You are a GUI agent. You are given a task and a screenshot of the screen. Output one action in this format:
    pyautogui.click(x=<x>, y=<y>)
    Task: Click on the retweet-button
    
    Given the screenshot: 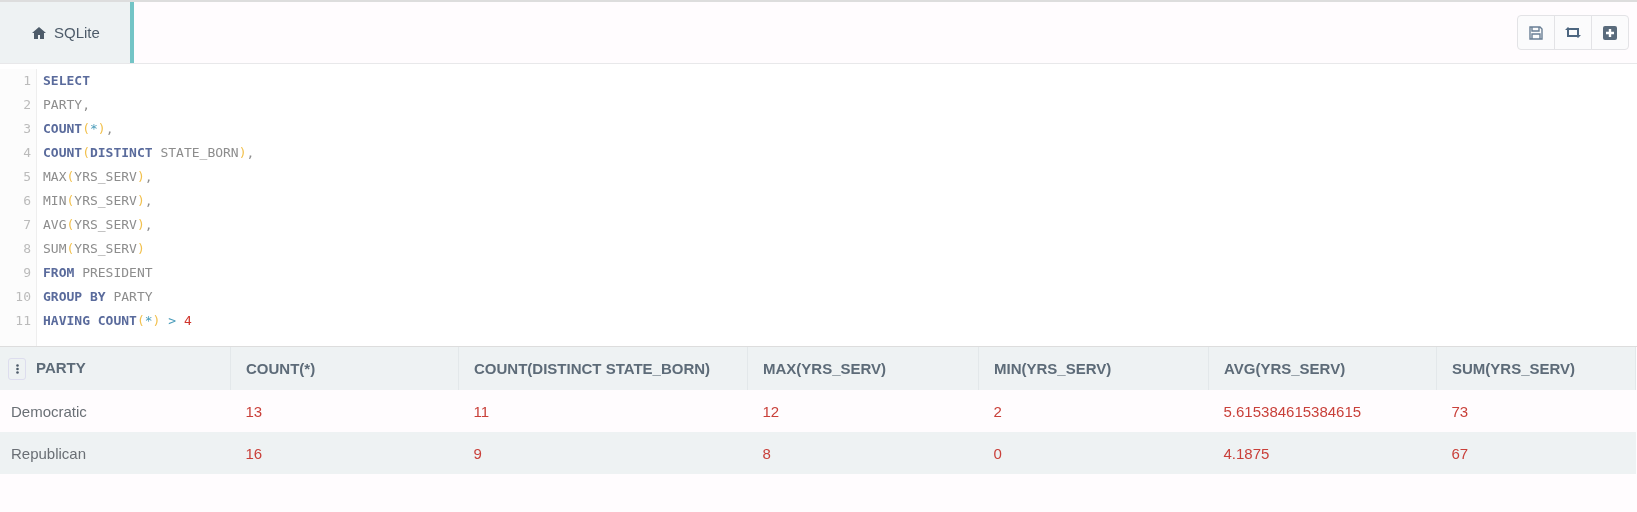 What is the action you would take?
    pyautogui.click(x=1573, y=32)
    